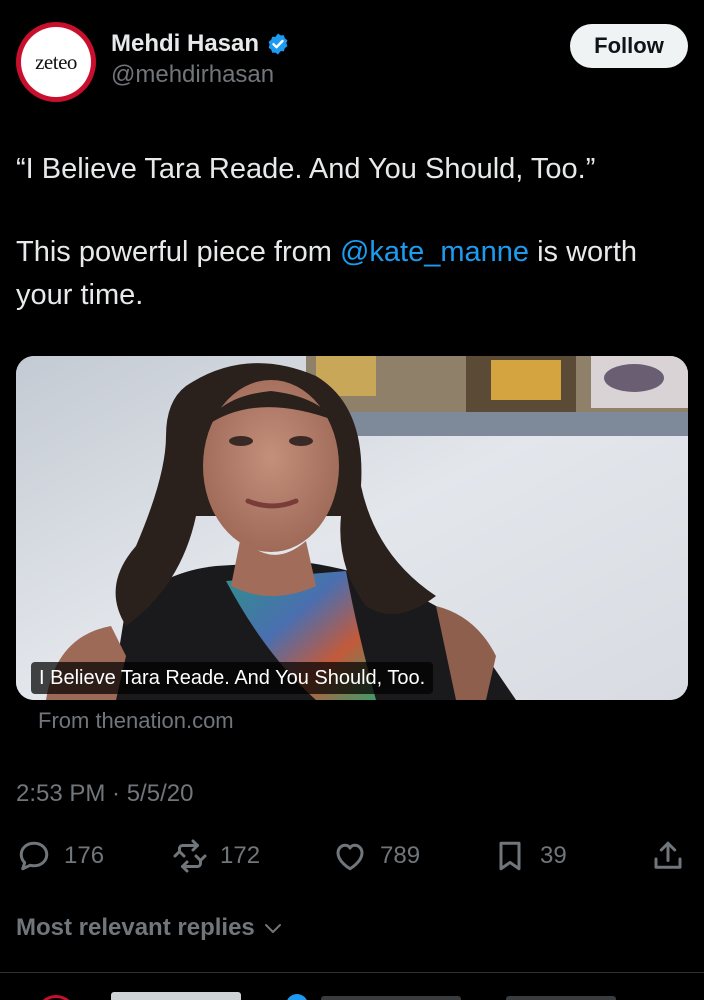 The image size is (704, 1000). What do you see at coordinates (352, 995) in the screenshot?
I see `next-reply-preview` at bounding box center [352, 995].